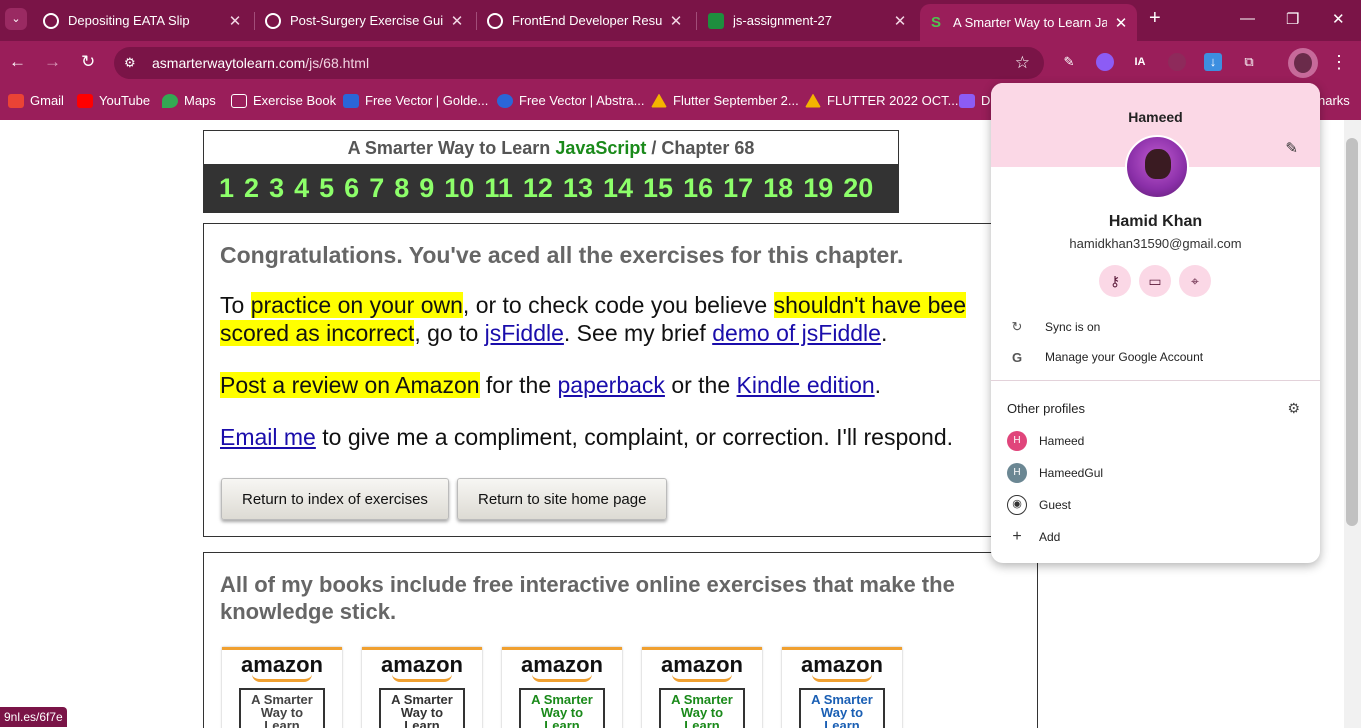 Image resolution: width=1361 pixels, height=728 pixels. I want to click on page-scrollbar, so click(1352, 424).